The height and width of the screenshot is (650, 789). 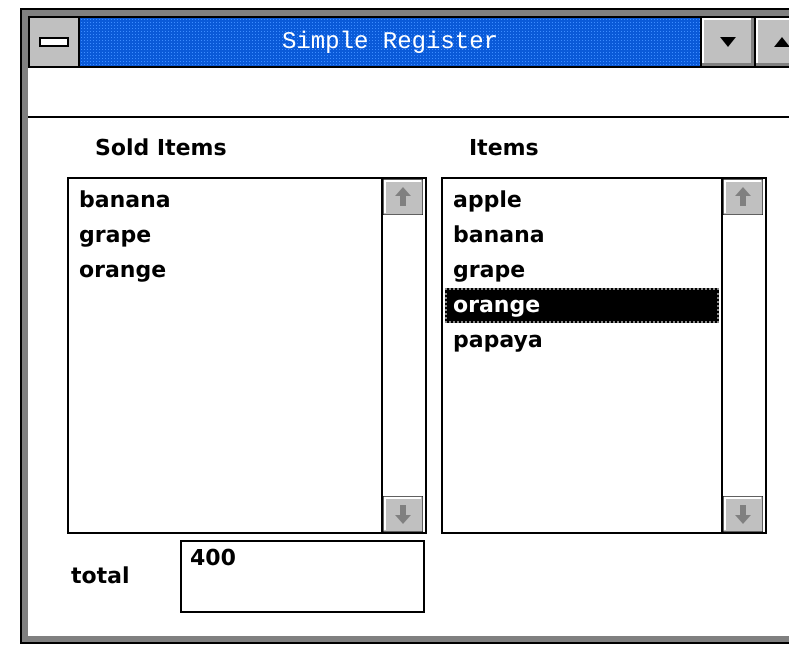 I want to click on bar-icon, so click(x=54, y=42).